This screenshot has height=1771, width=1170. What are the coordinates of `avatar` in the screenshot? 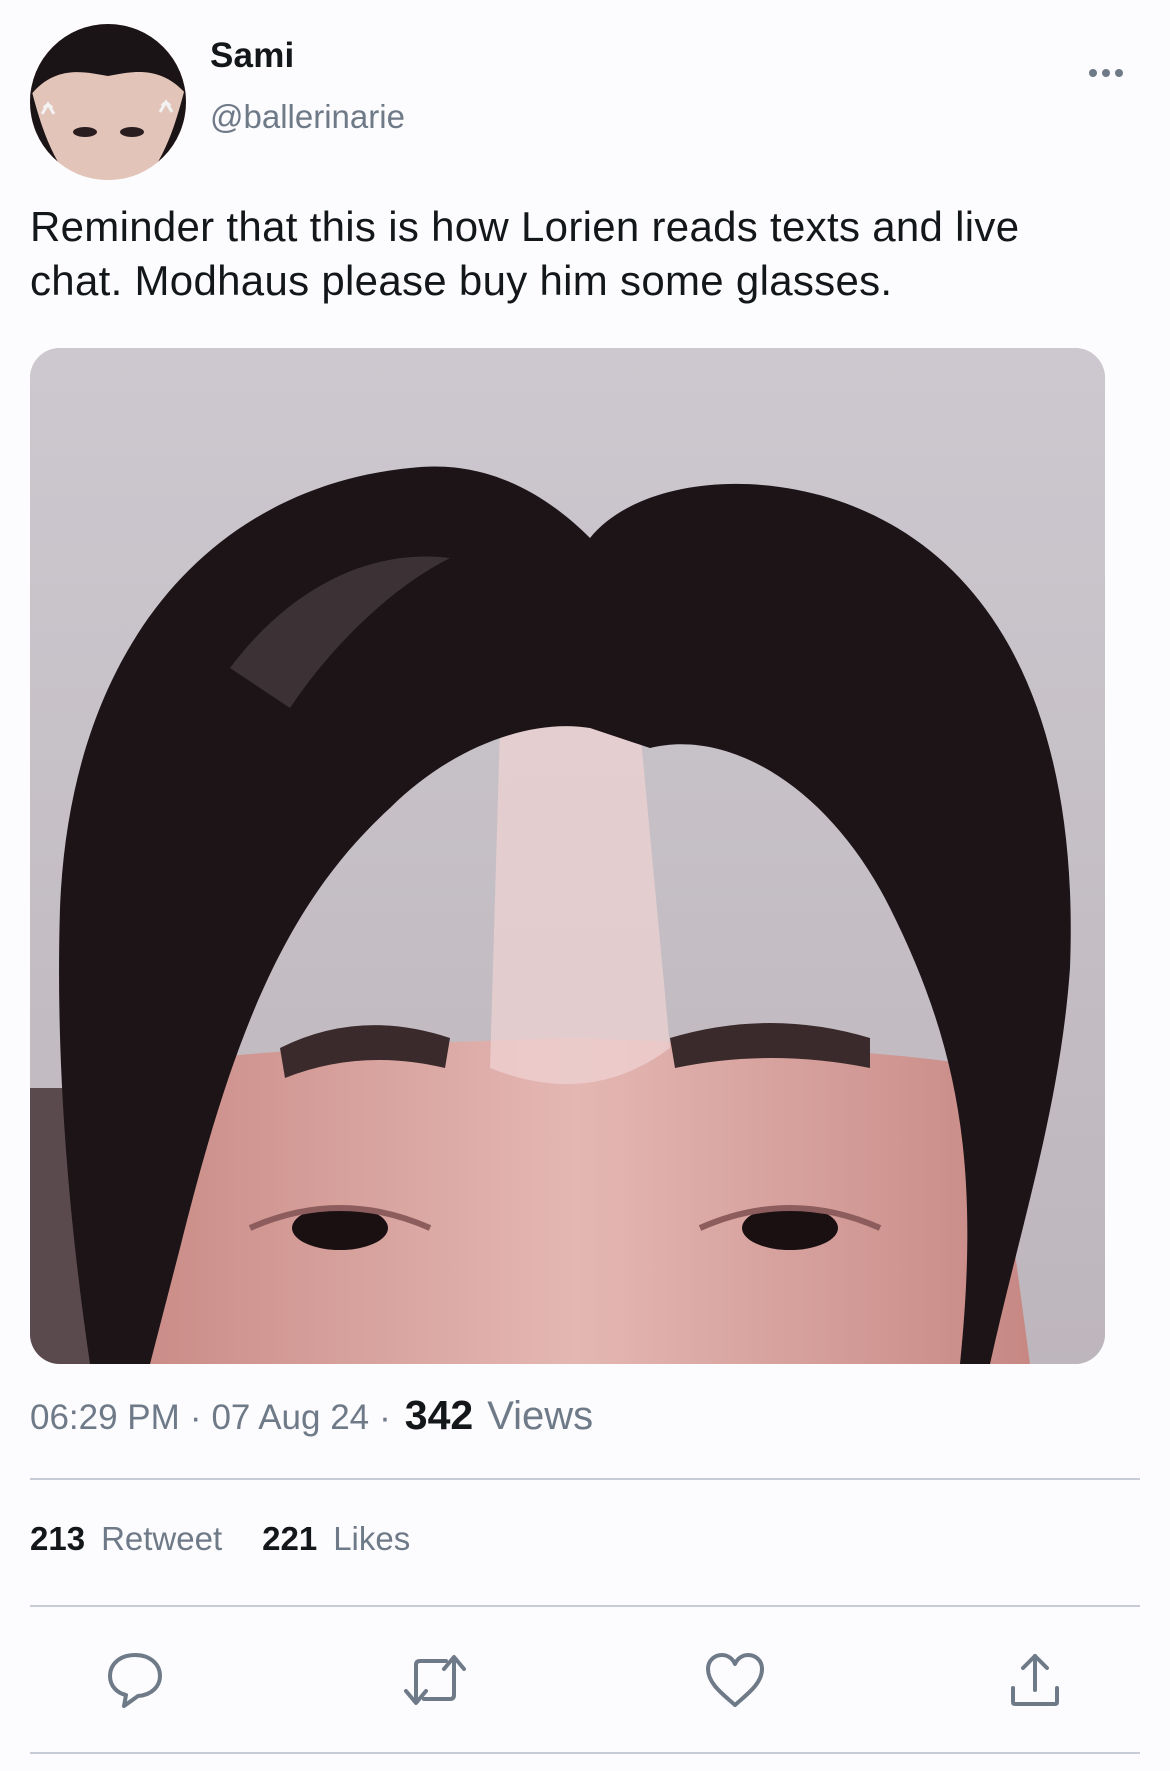 It's located at (108, 102).